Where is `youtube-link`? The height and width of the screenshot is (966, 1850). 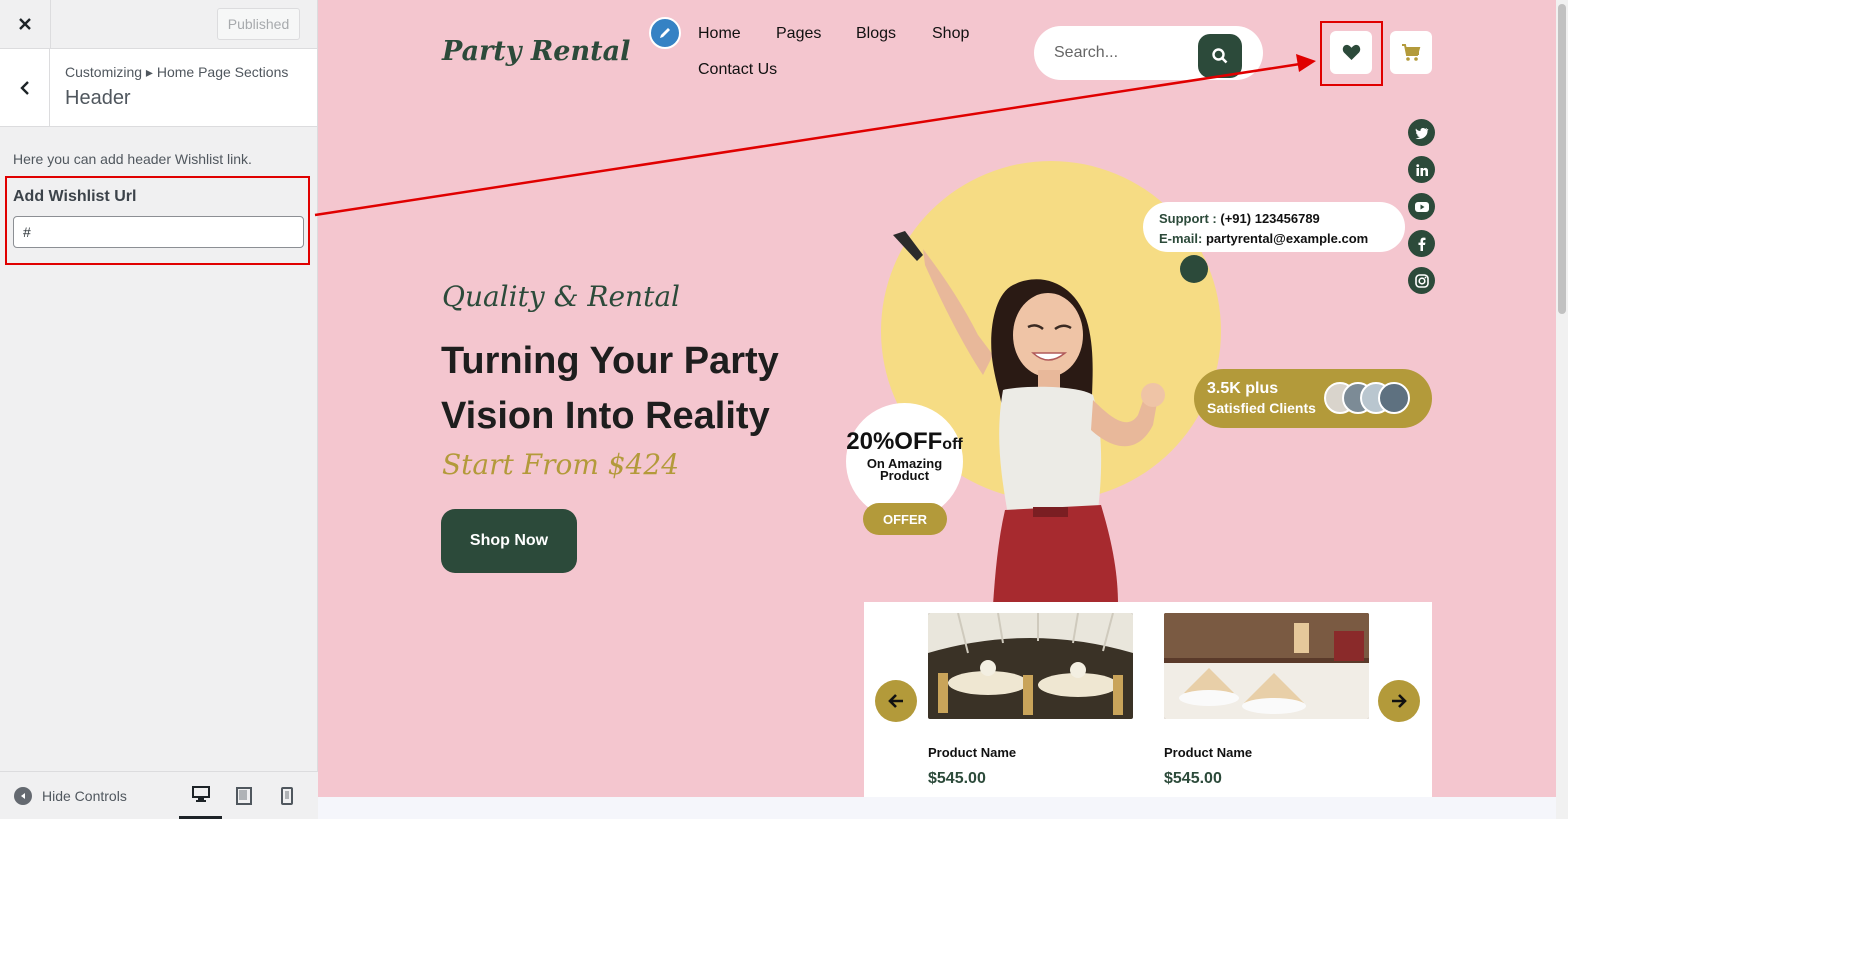 youtube-link is located at coordinates (1421, 206).